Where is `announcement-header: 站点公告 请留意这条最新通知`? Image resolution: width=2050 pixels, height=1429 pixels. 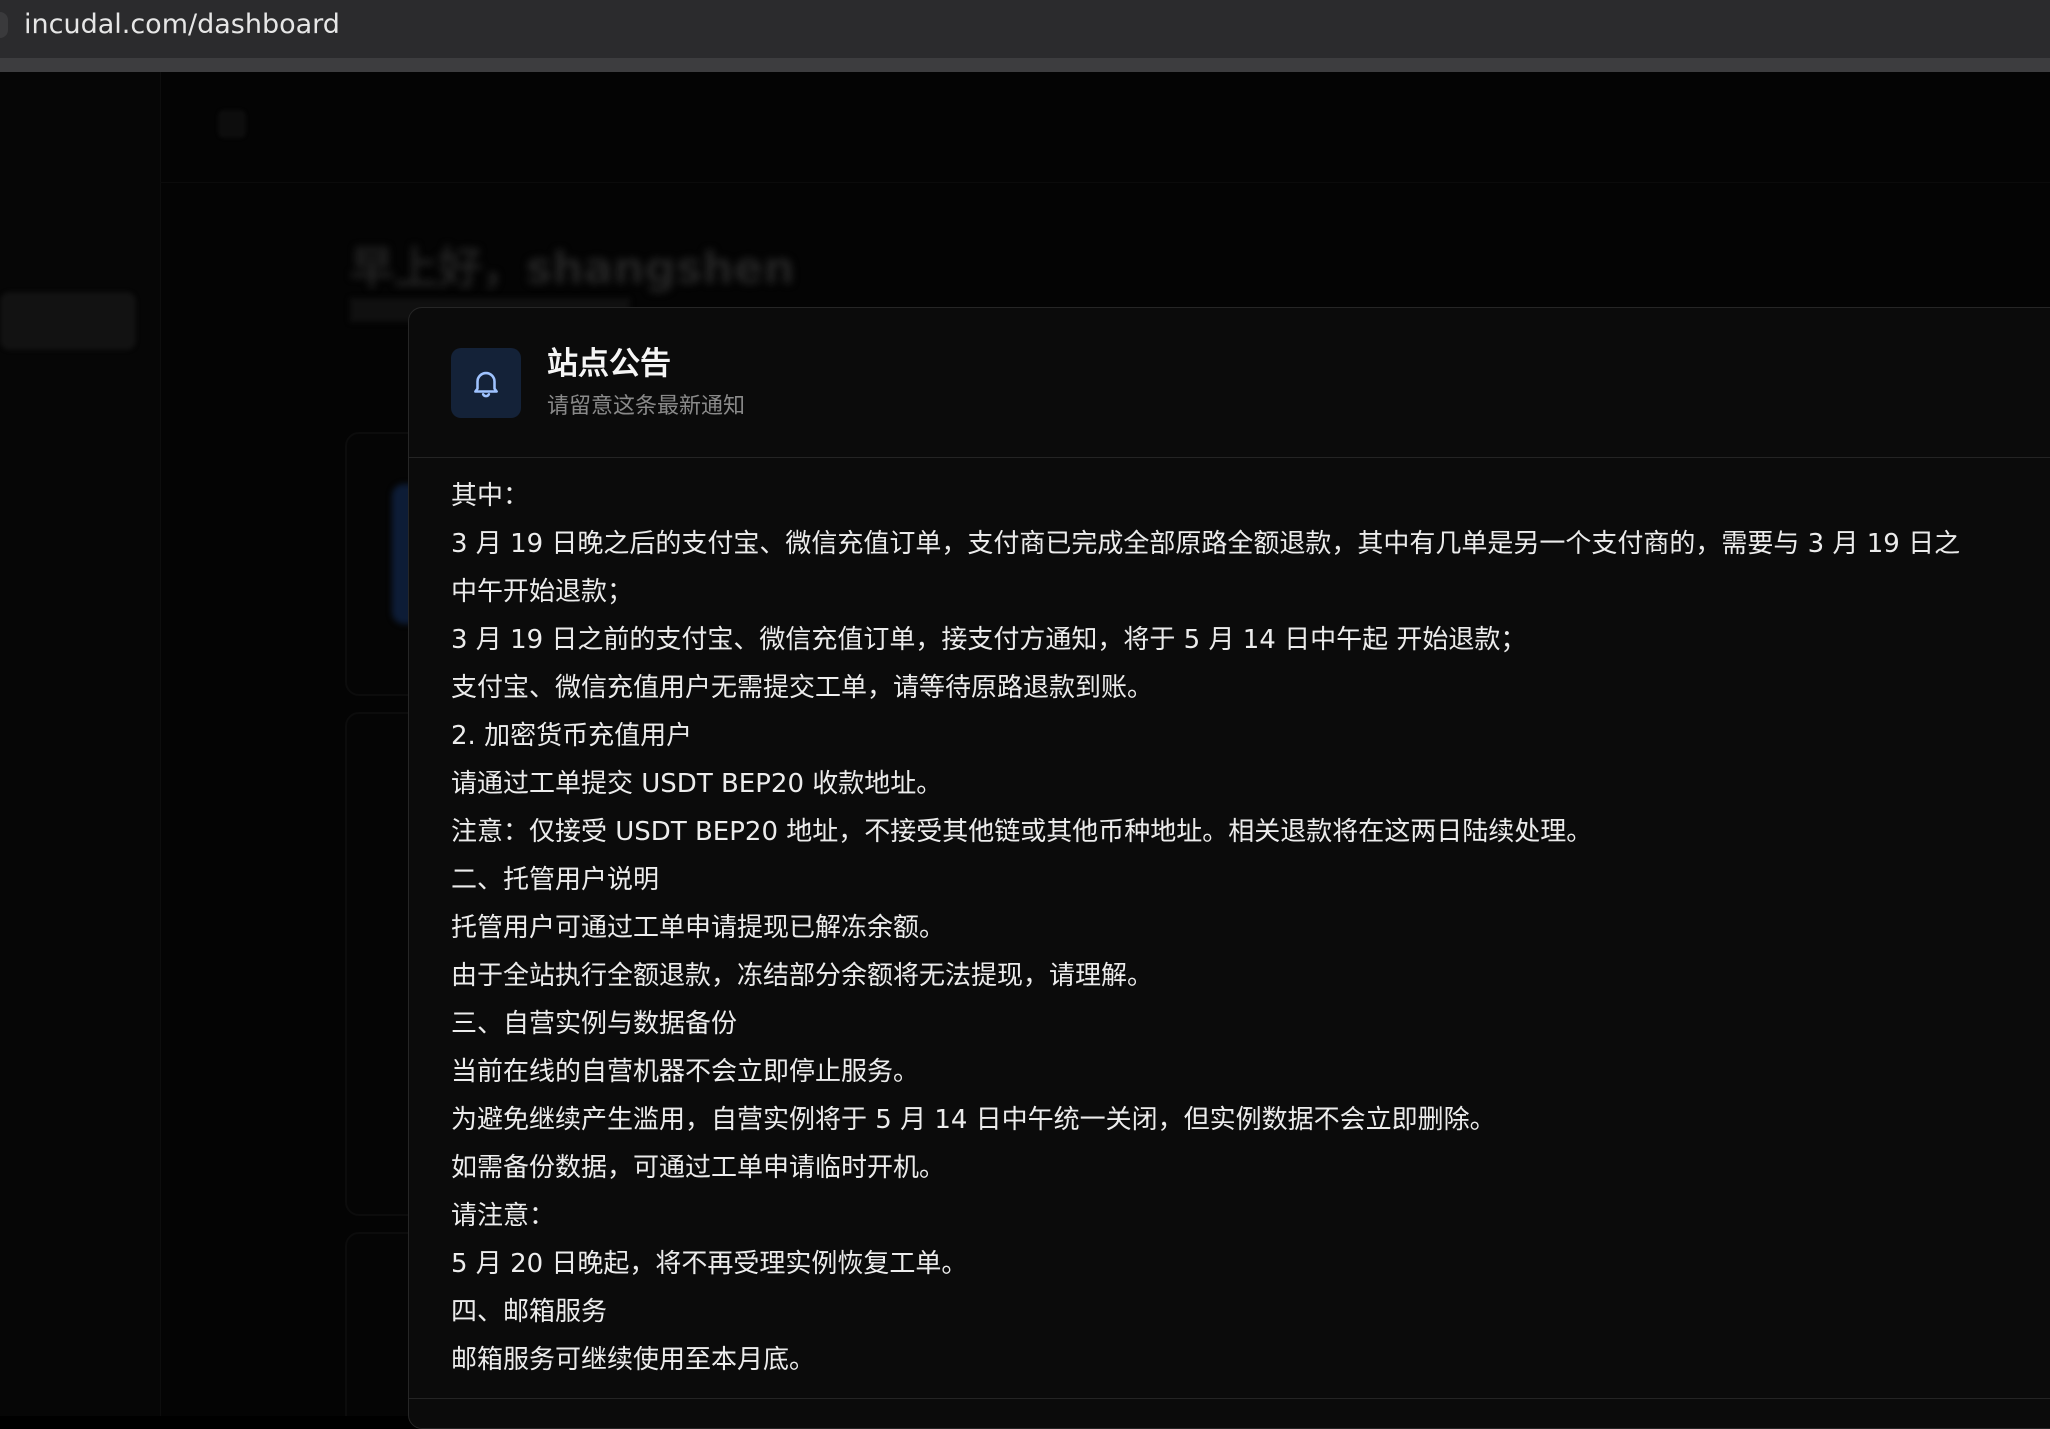 announcement-header: 站点公告 请留意这条最新通知 is located at coordinates (1229, 383).